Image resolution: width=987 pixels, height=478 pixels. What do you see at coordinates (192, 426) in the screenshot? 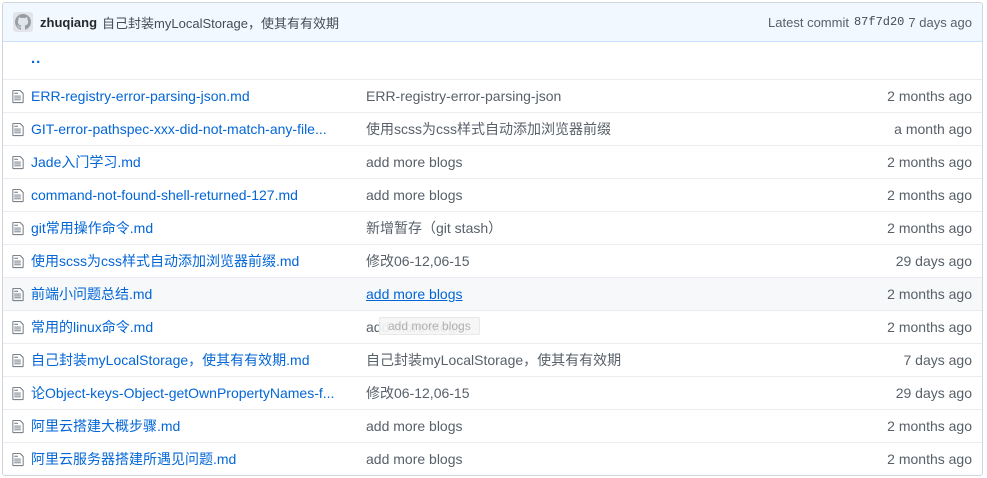
I see `file-name-link: 阿里云搭建大概步骤.md` at bounding box center [192, 426].